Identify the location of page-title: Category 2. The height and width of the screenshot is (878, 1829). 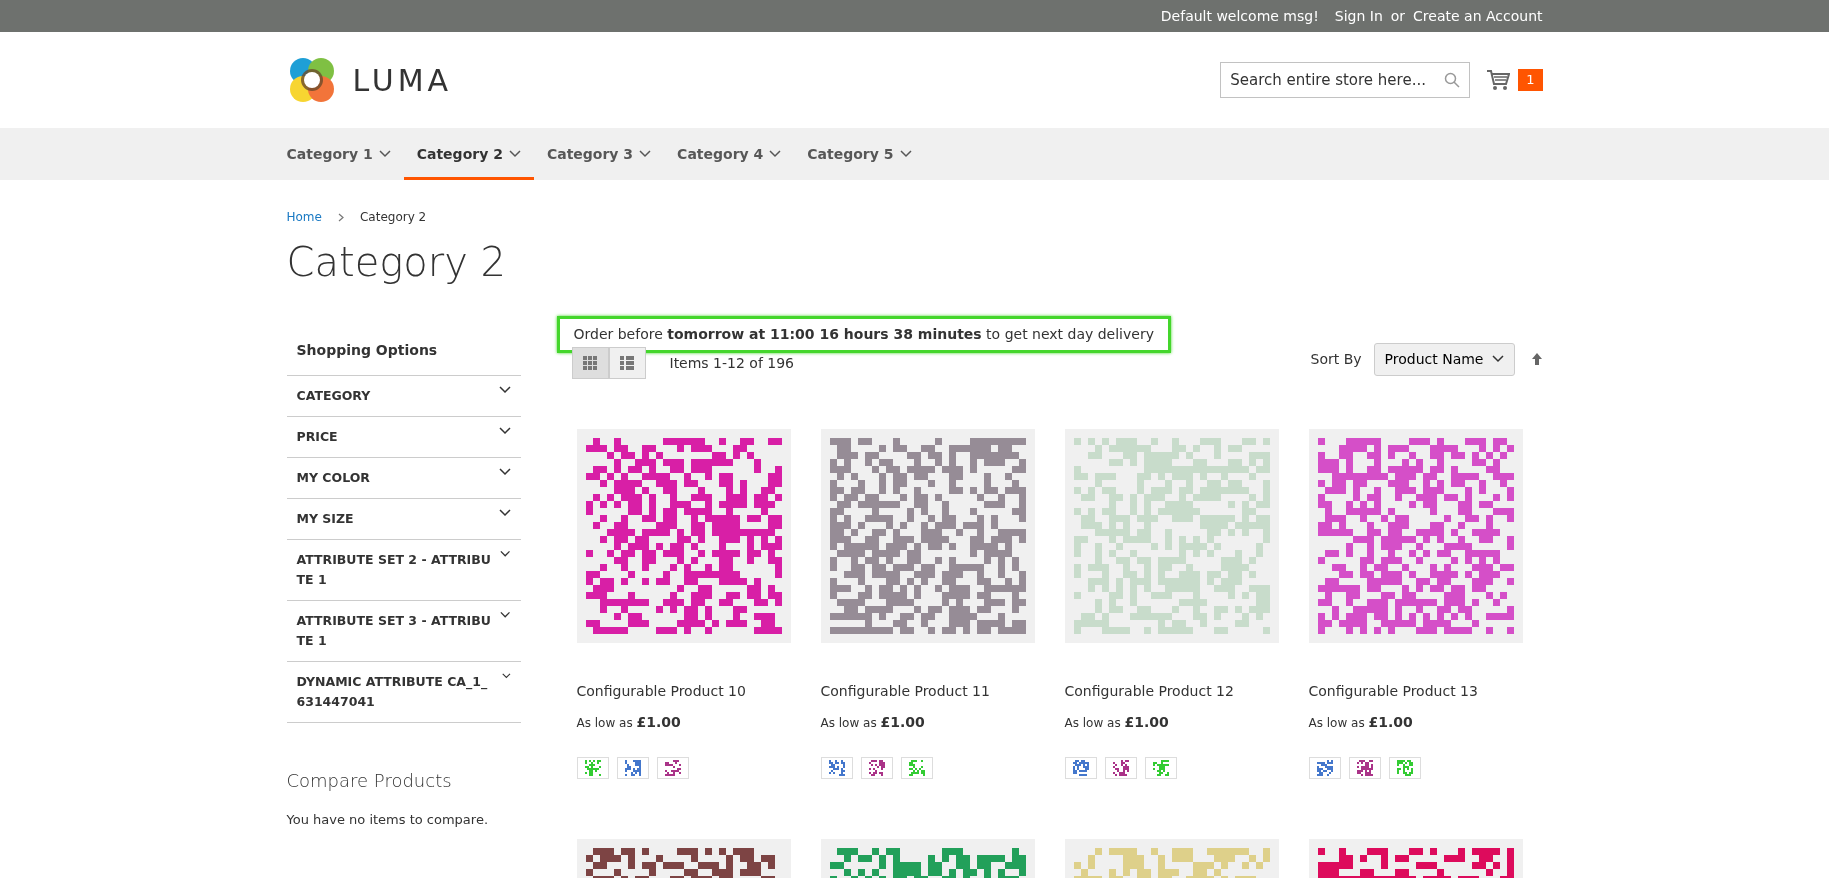
(396, 262).